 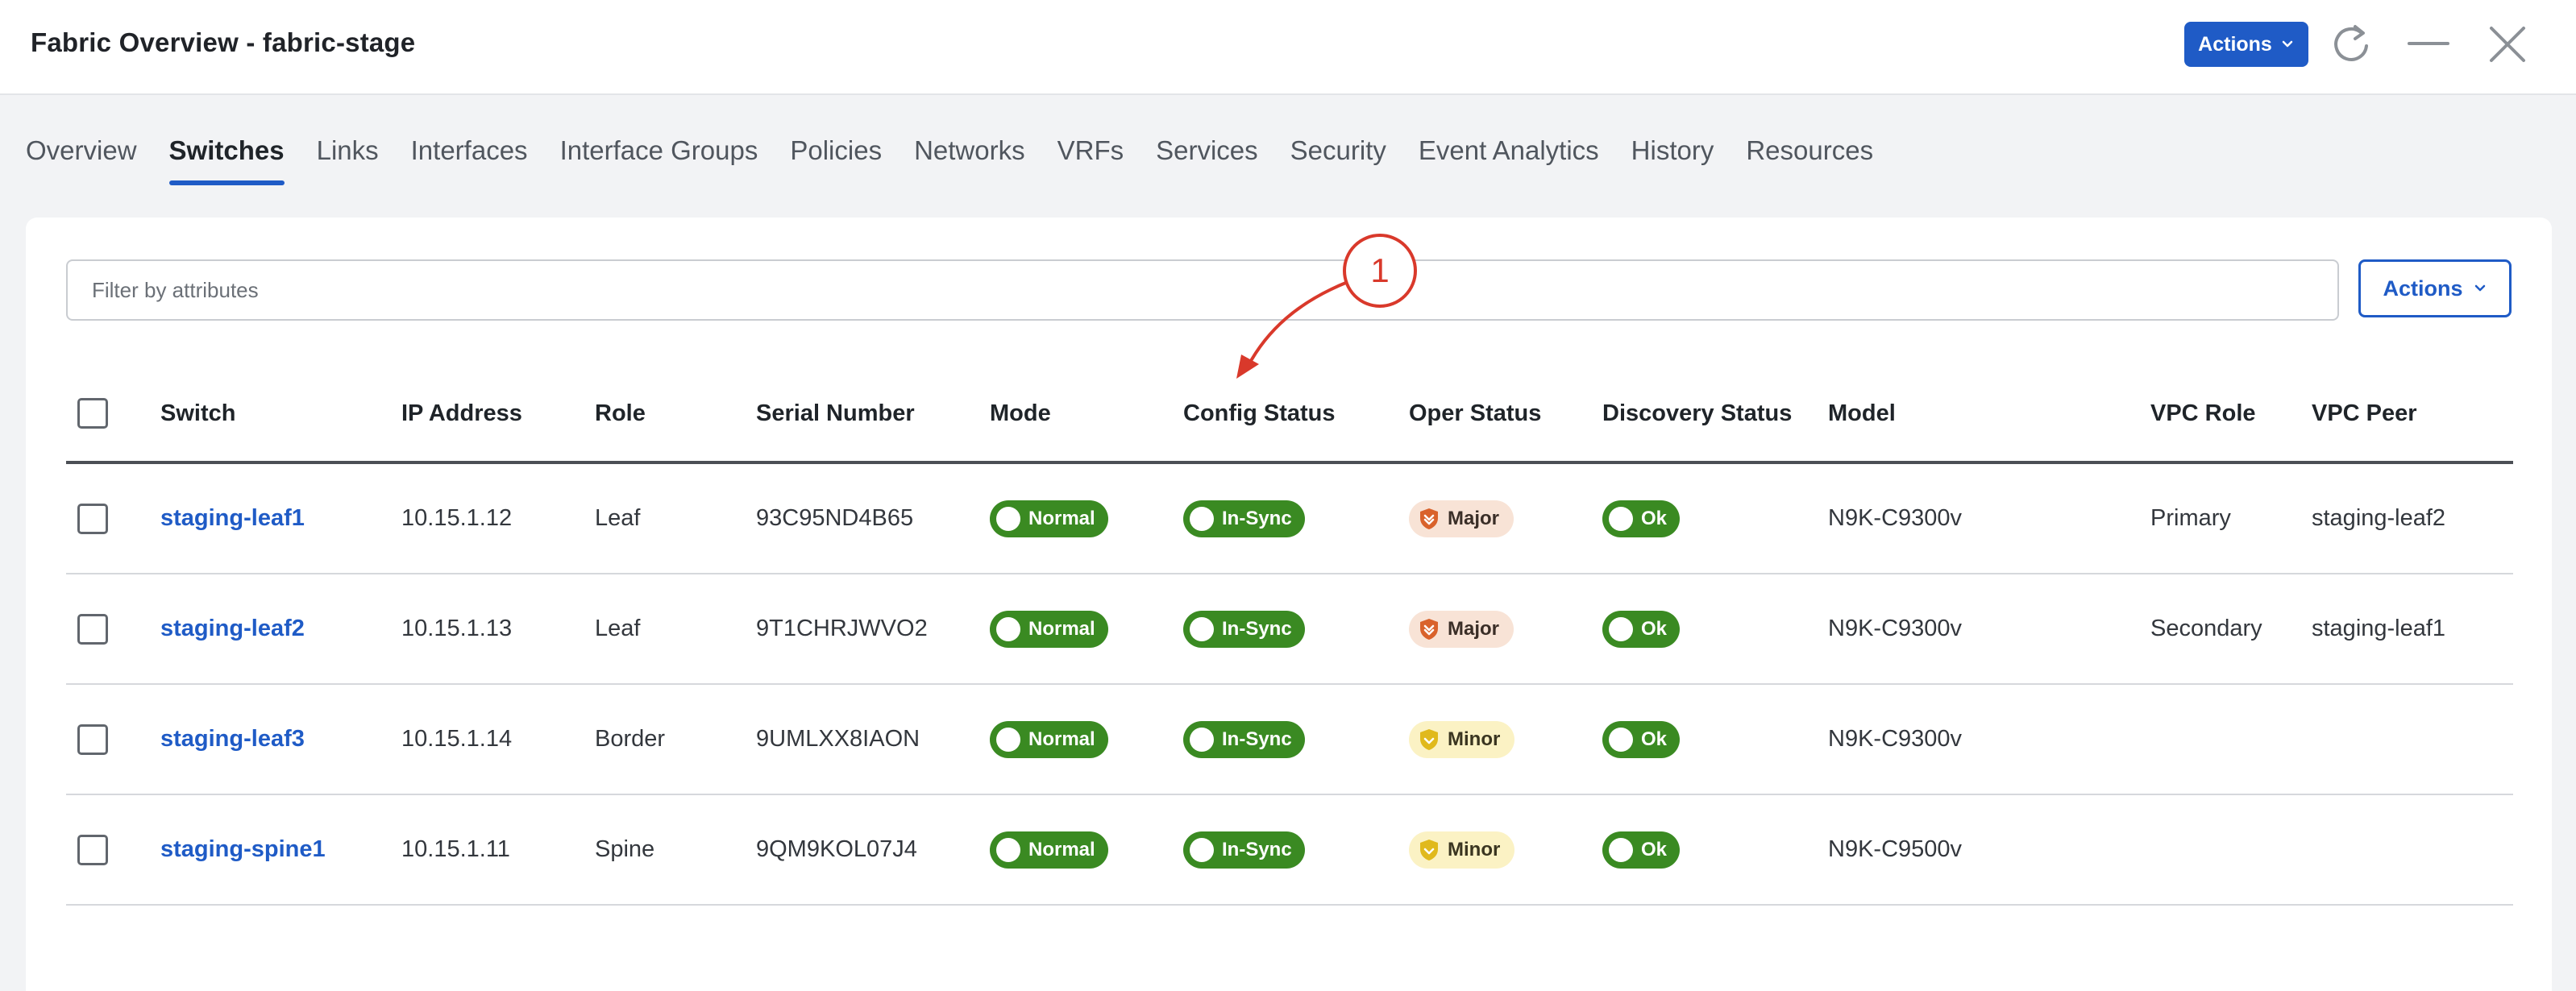 I want to click on oper-status-cell: Major, so click(x=1461, y=518).